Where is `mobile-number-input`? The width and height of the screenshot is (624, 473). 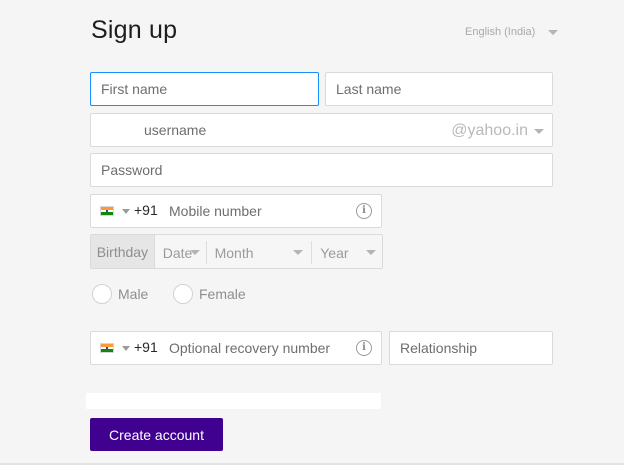 mobile-number-input is located at coordinates (257, 211).